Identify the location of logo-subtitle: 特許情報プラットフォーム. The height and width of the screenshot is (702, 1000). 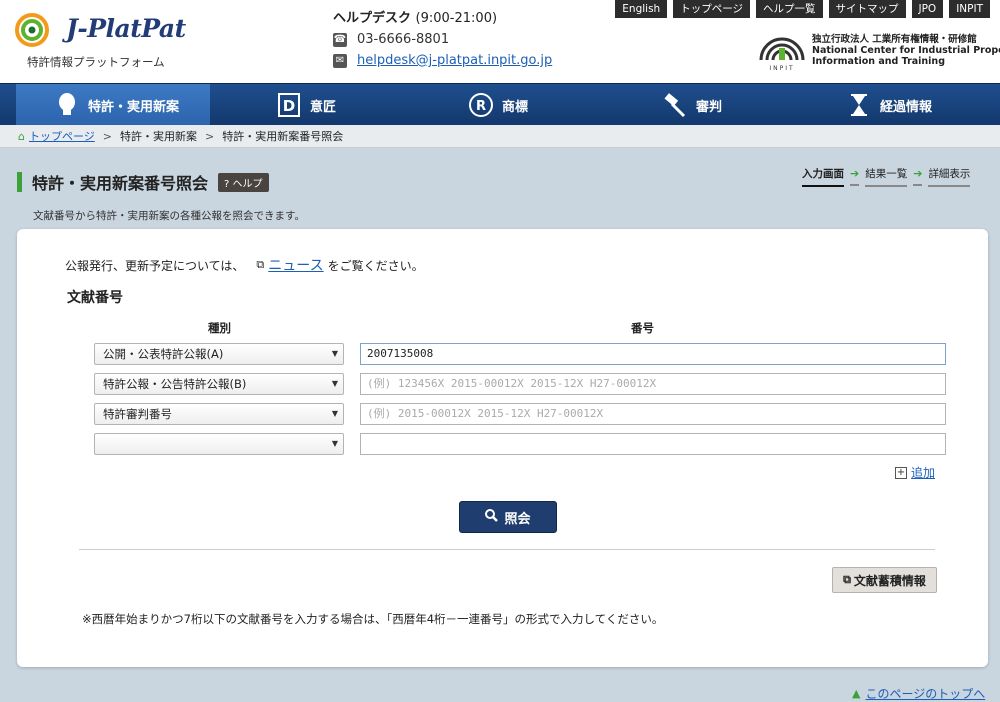
(96, 62).